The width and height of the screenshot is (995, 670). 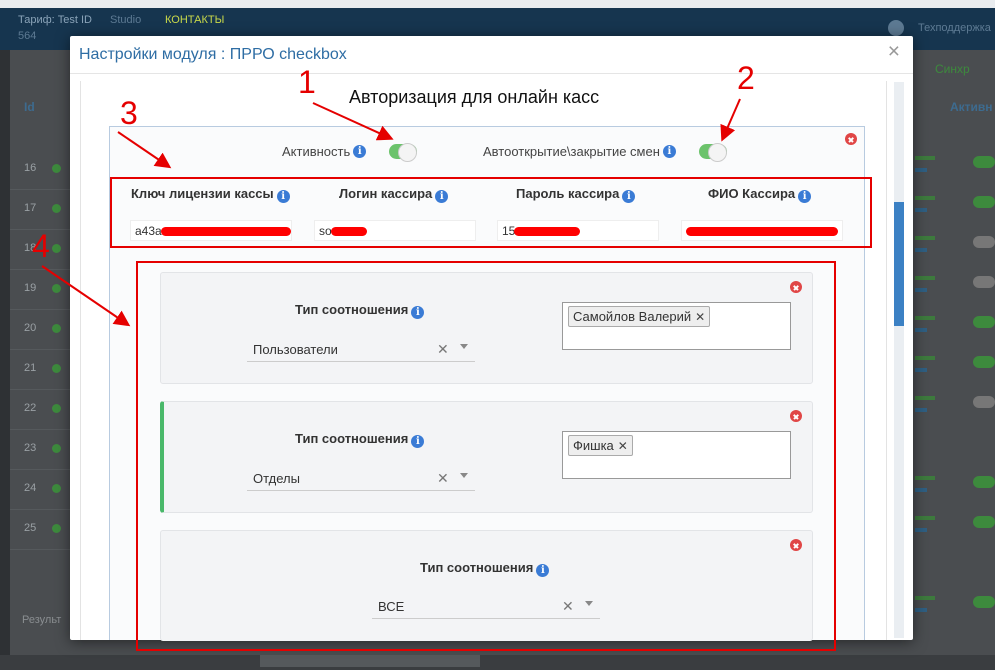 What do you see at coordinates (474, 97) in the screenshot?
I see `section-title: Авторизация для онлайн касс` at bounding box center [474, 97].